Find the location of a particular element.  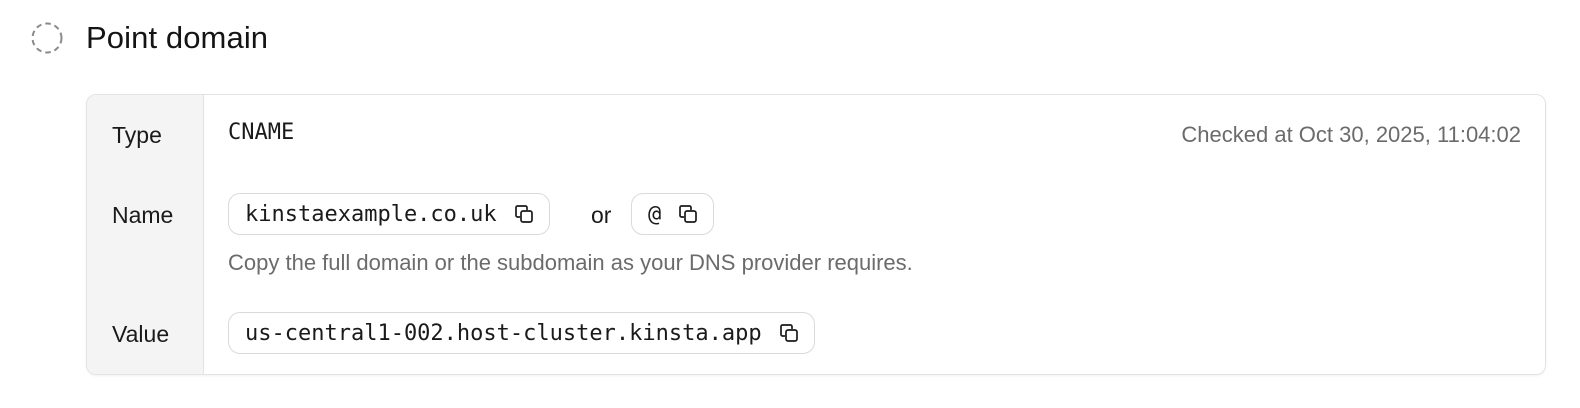

value-chip: us-central1-002.host-cluster.kinsta.app is located at coordinates (521, 333).